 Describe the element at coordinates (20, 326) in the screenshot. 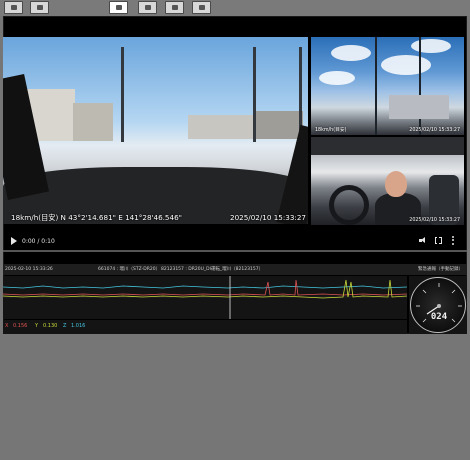

I see `x-value: 0.156` at that location.